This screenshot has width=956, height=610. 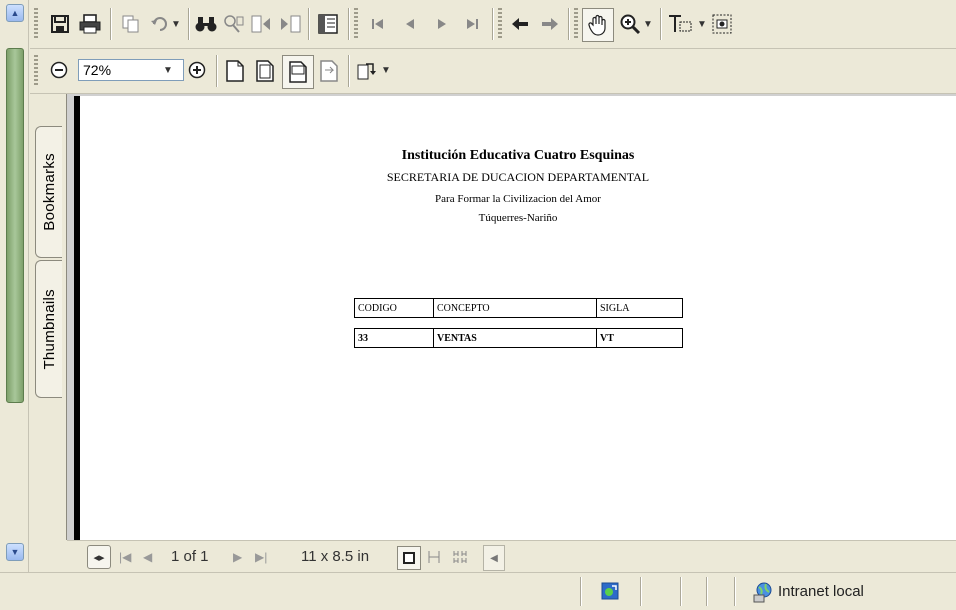 I want to click on first-page-button: |◀, so click(x=125, y=557).